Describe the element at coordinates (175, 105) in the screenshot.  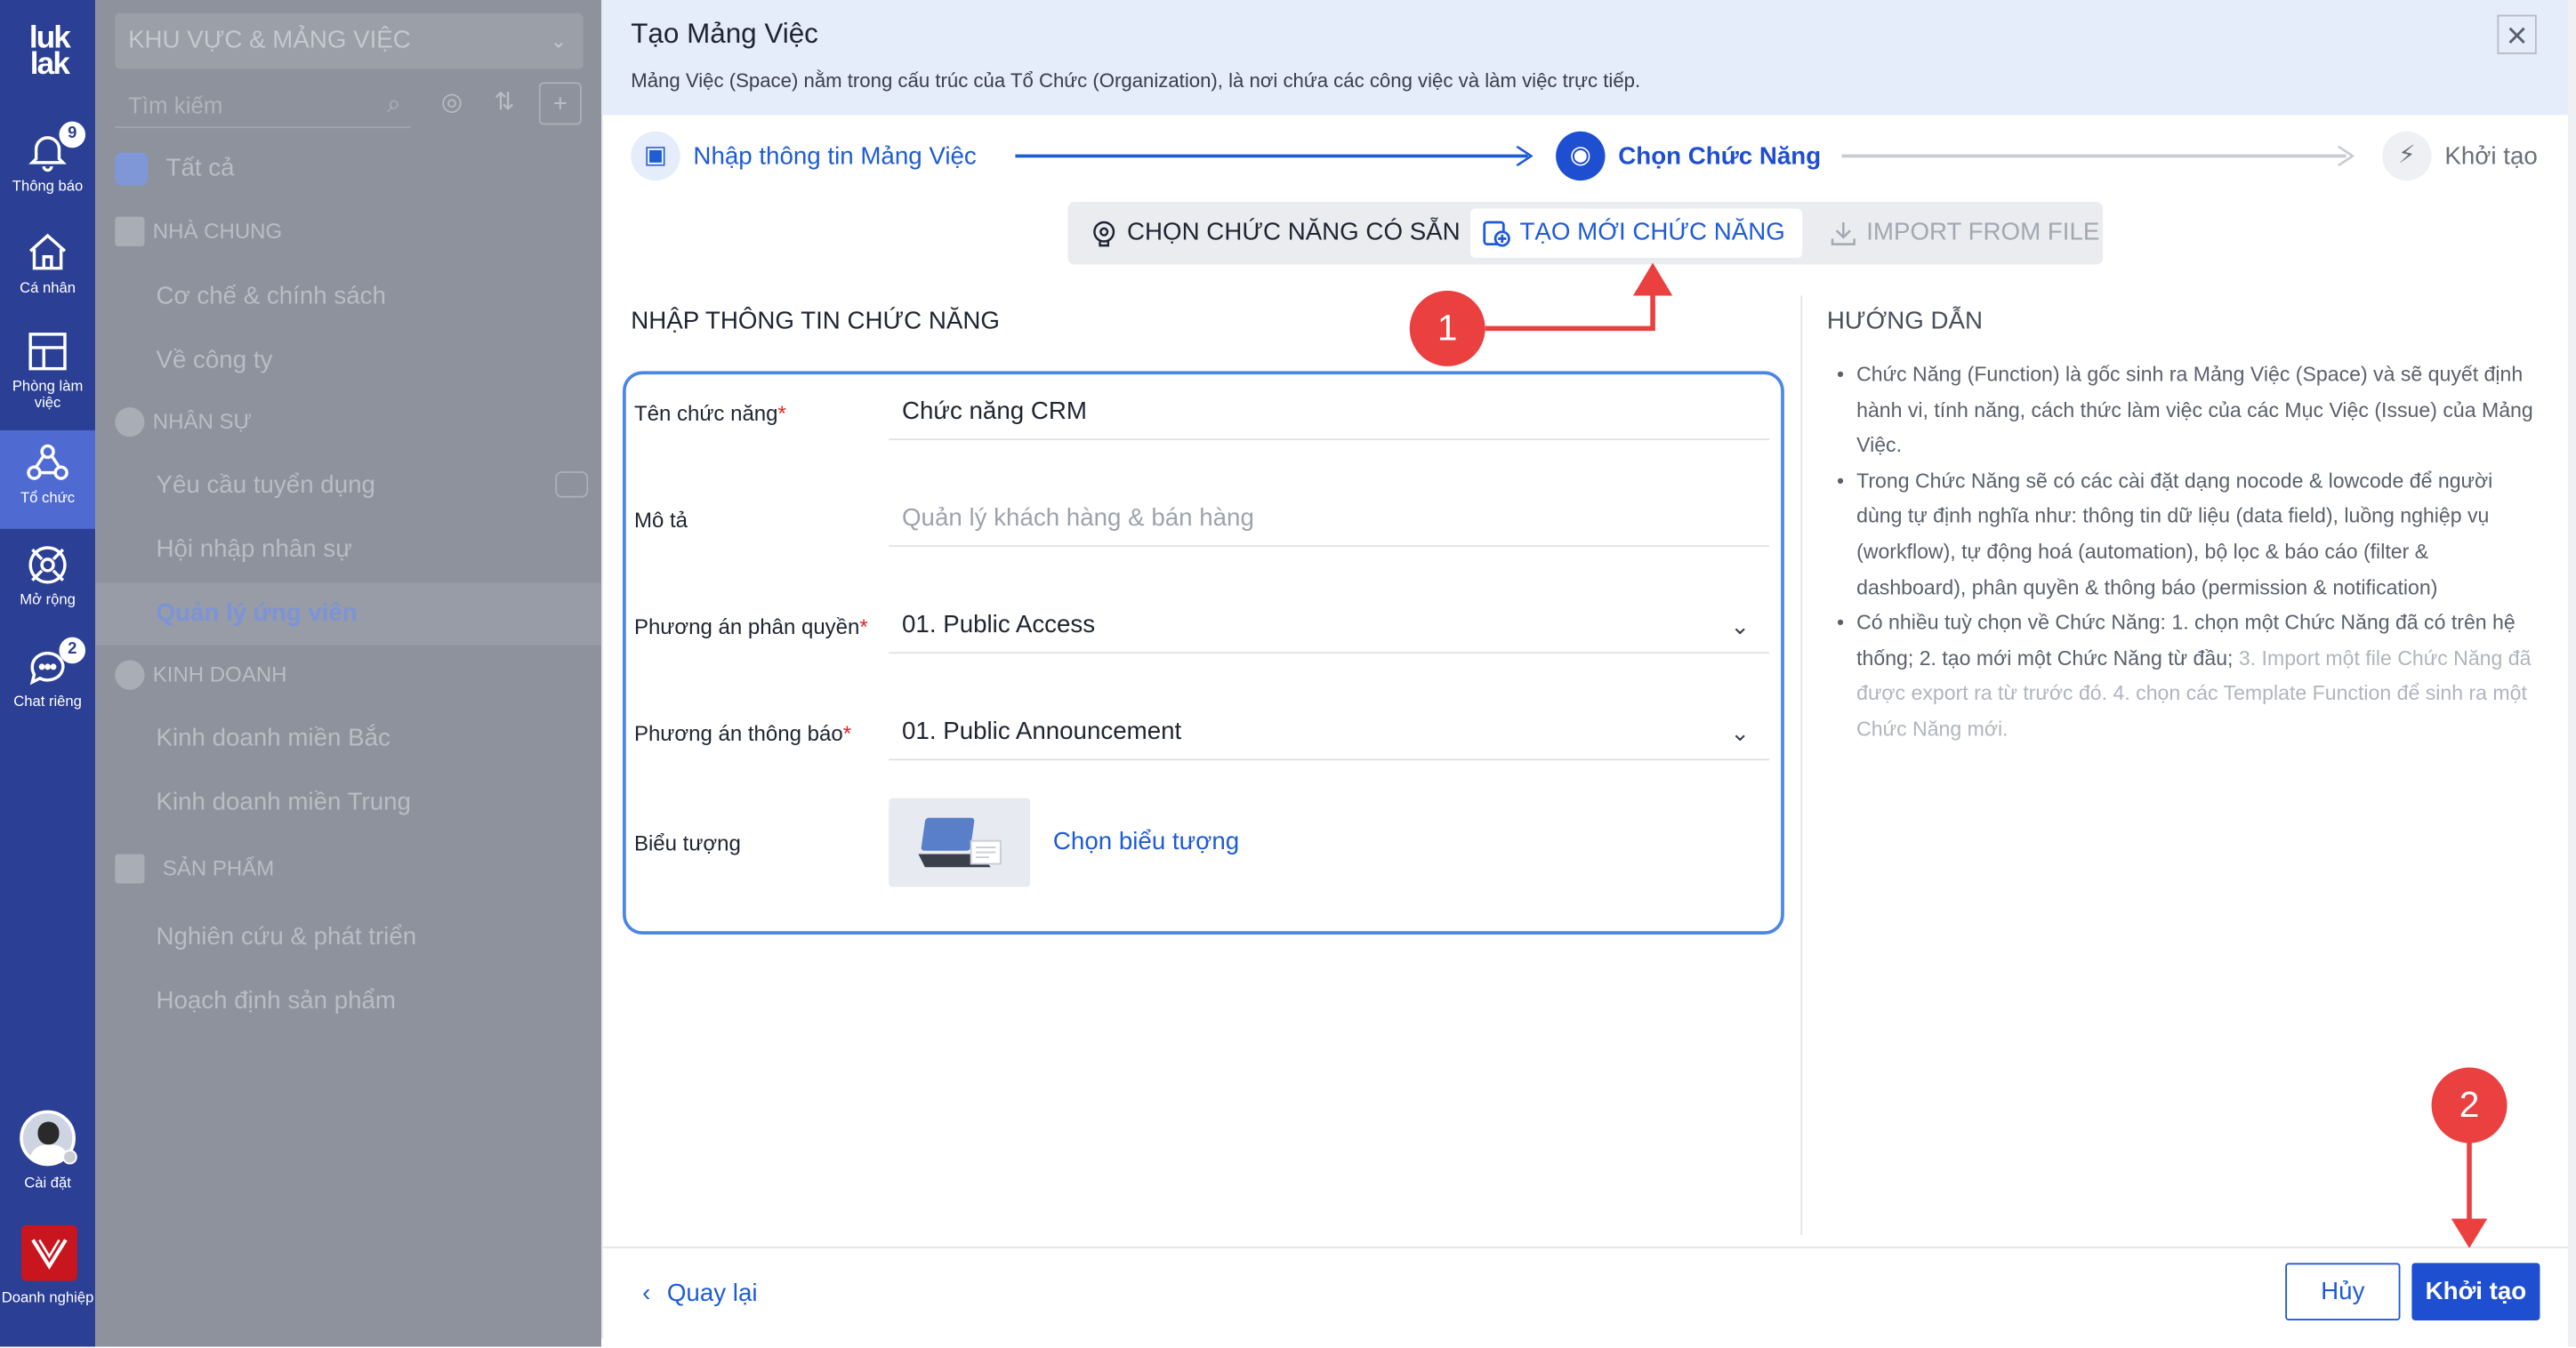
I see `search-input: Tìm kiếm` at that location.